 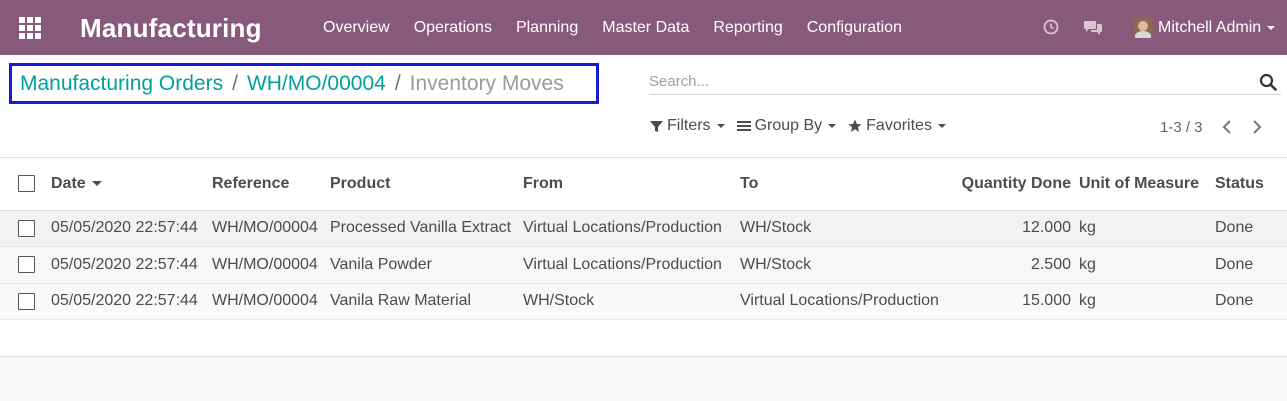 I want to click on clock-icon, so click(x=1051, y=27).